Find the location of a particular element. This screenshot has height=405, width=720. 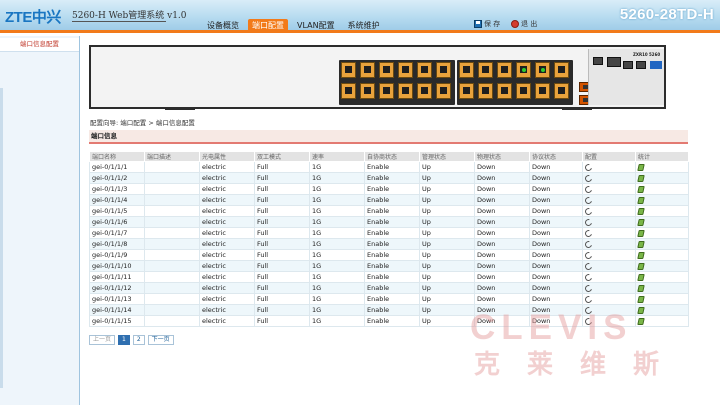

nav-tab-2: VLAN配置 is located at coordinates (316, 25).